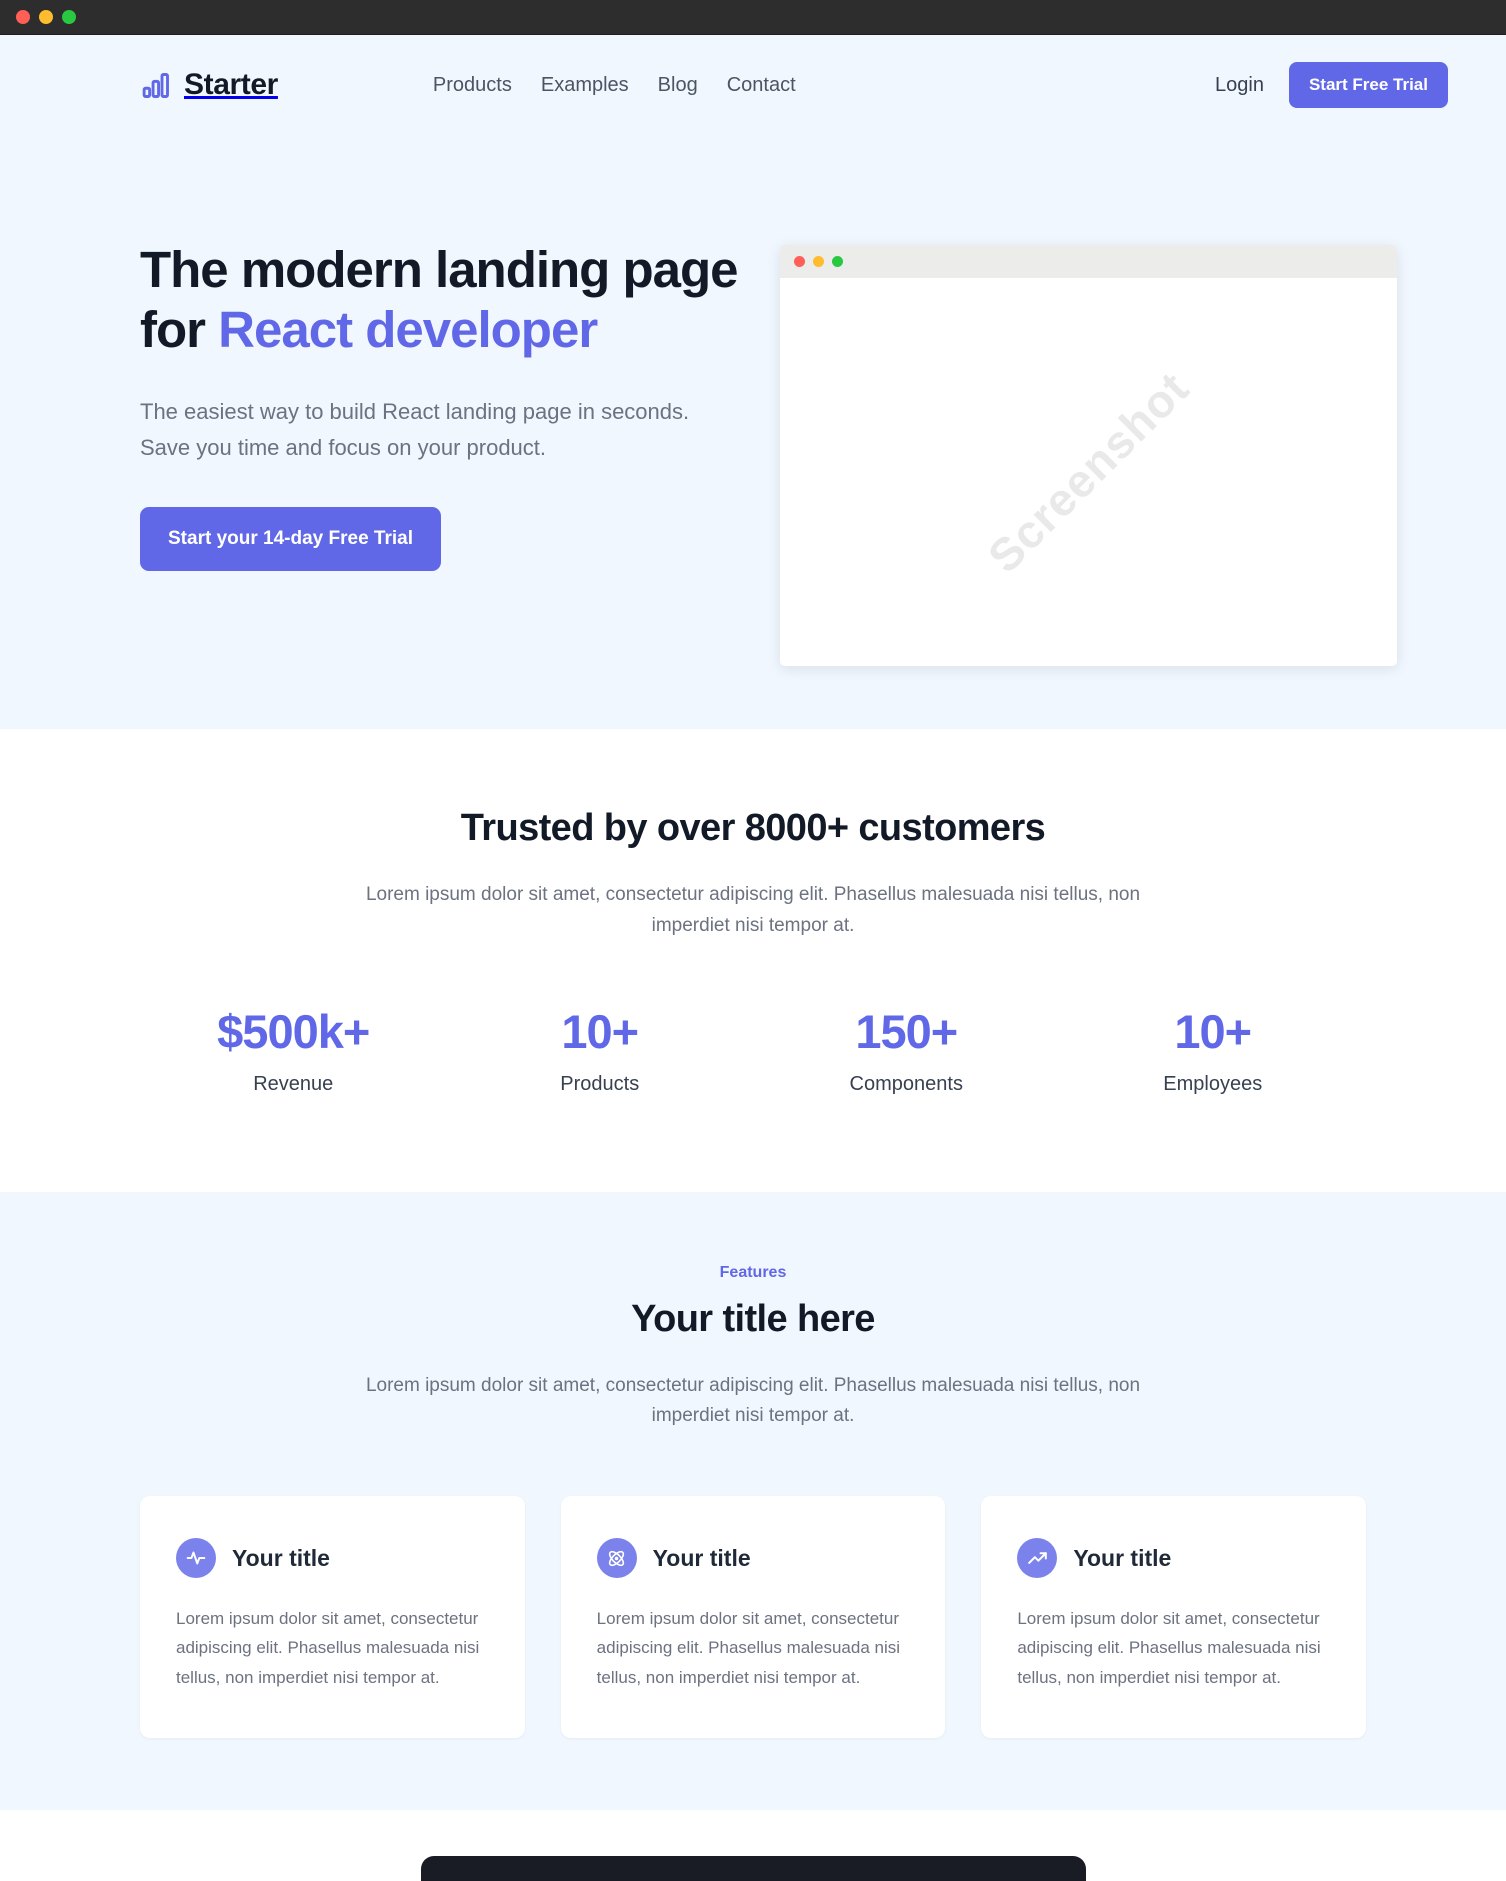  What do you see at coordinates (1368, 85) in the screenshot?
I see `start-free-trial-button: Start Free Trial` at bounding box center [1368, 85].